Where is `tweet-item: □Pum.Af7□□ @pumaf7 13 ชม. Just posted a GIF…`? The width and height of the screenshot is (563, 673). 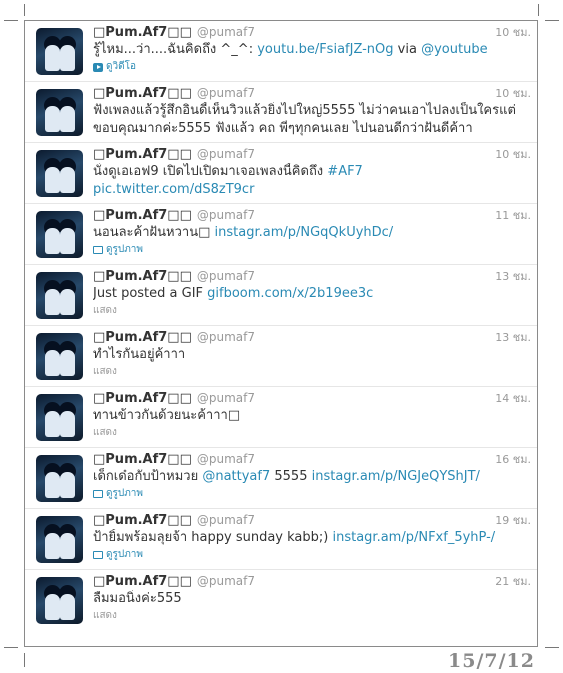 tweet-item: □Pum.Af7□□ @pumaf7 13 ชม. Just posted a GIF… is located at coordinates (281, 295).